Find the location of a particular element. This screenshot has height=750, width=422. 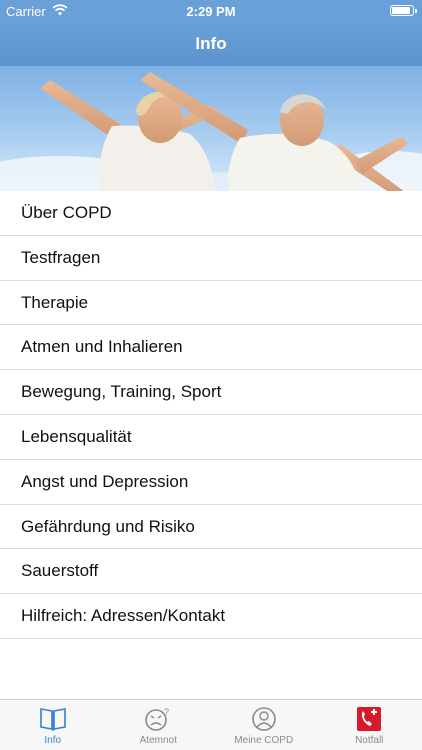

navigation-bar: Info is located at coordinates (211, 44).